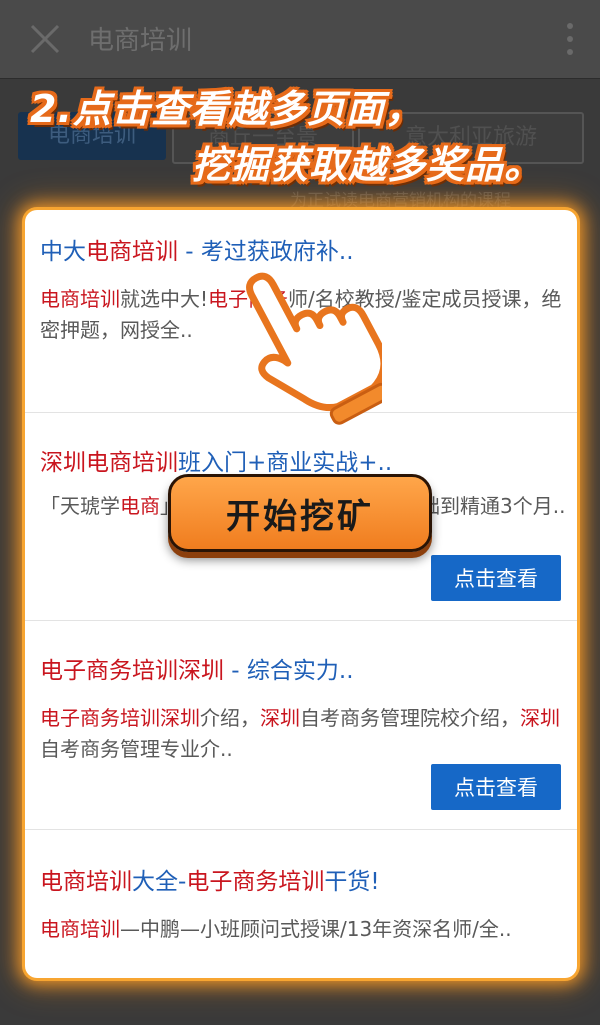  Describe the element at coordinates (289, 671) in the screenshot. I see `result-text: - 综合实力..` at that location.